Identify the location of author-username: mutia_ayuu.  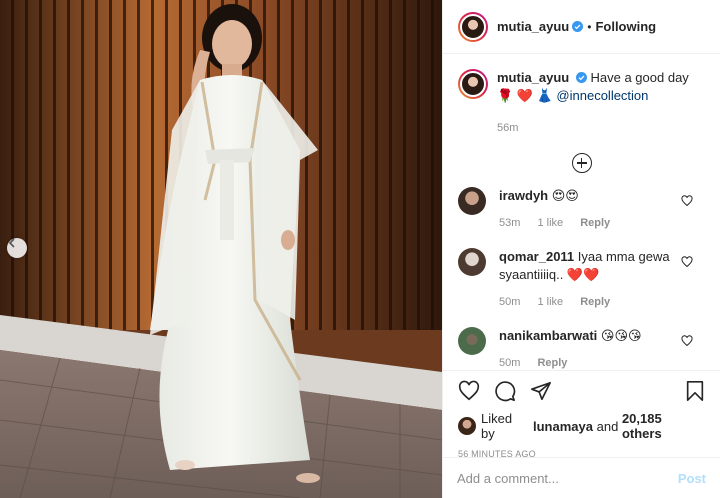
(533, 26).